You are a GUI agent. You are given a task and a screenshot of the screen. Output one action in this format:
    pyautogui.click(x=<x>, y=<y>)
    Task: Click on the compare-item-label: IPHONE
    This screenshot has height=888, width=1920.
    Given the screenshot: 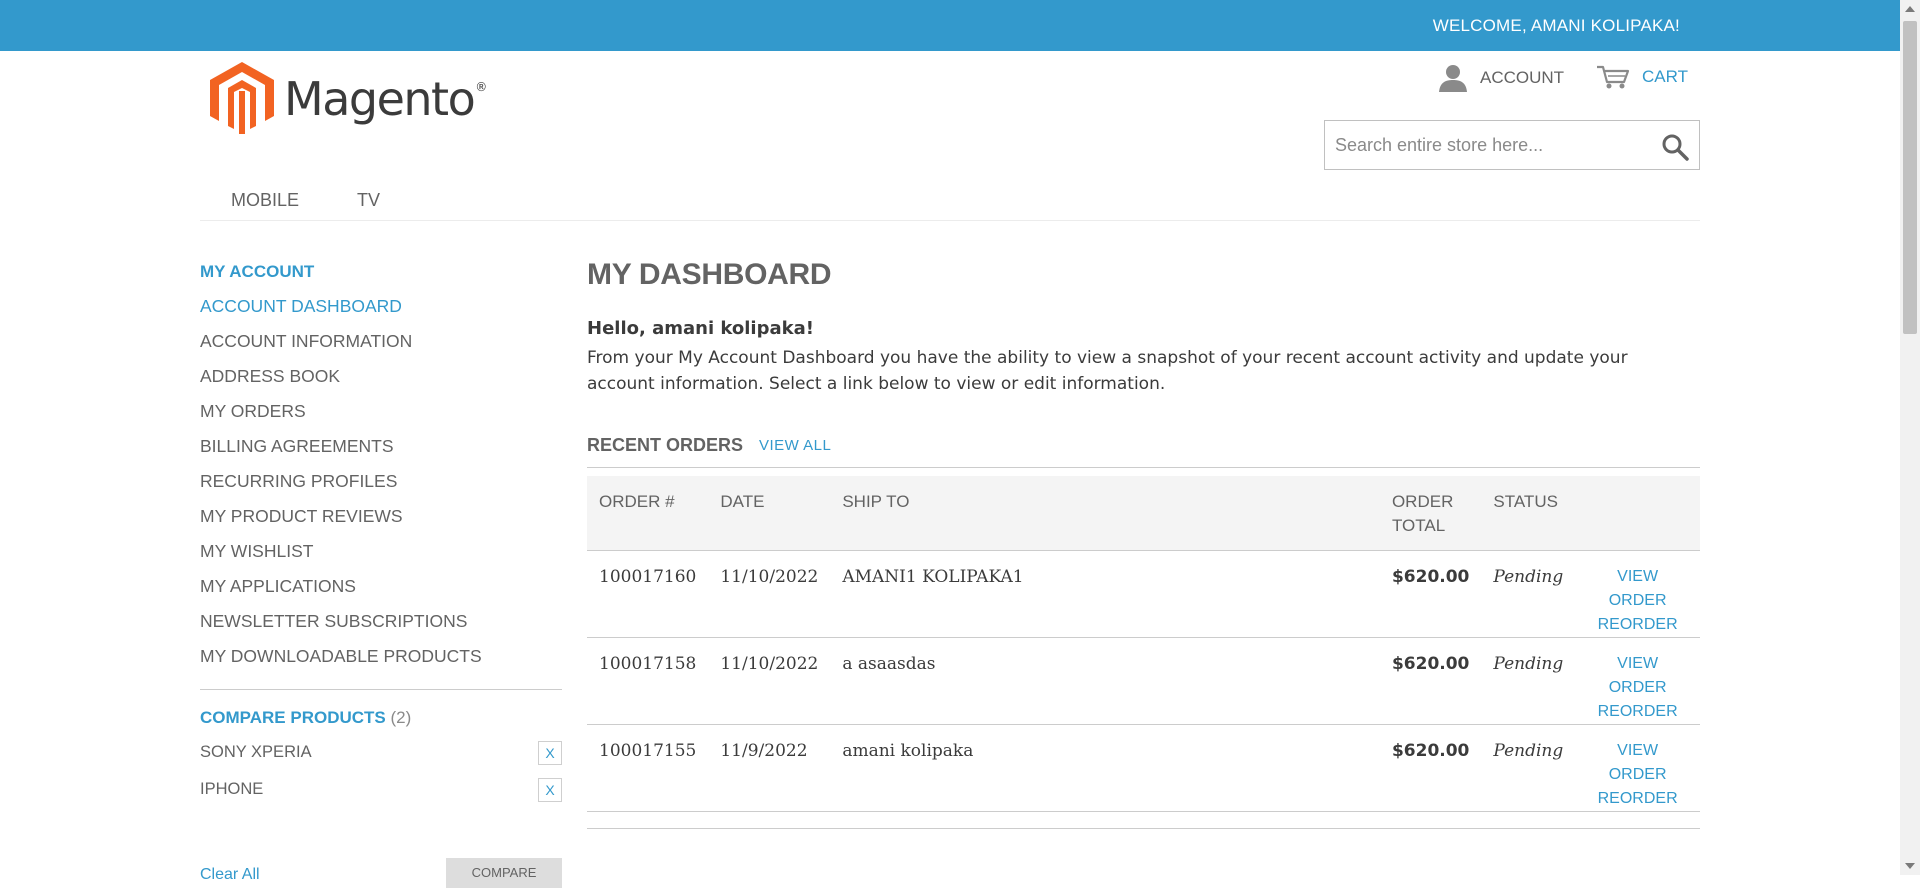 What is the action you would take?
    pyautogui.click(x=231, y=789)
    